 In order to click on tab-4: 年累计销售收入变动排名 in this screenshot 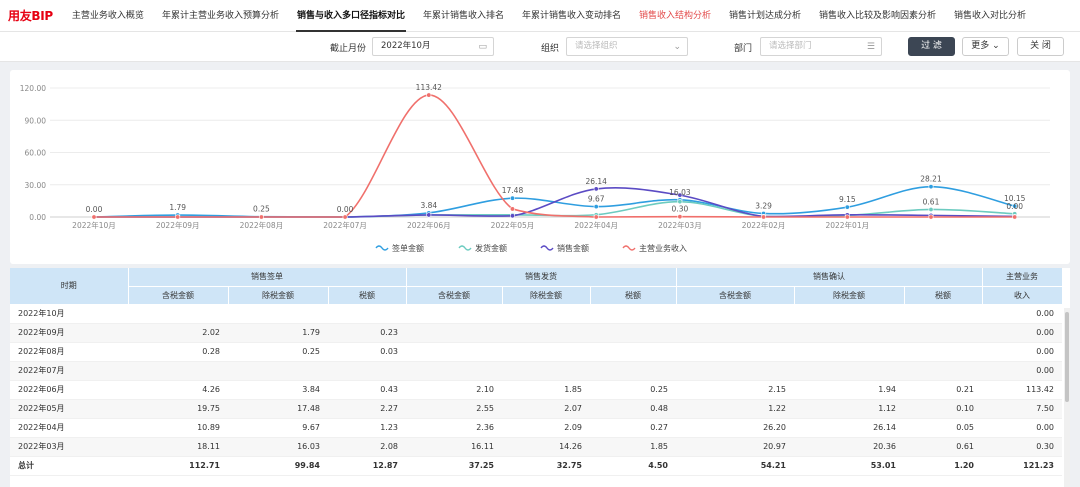, I will do `click(571, 16)`.